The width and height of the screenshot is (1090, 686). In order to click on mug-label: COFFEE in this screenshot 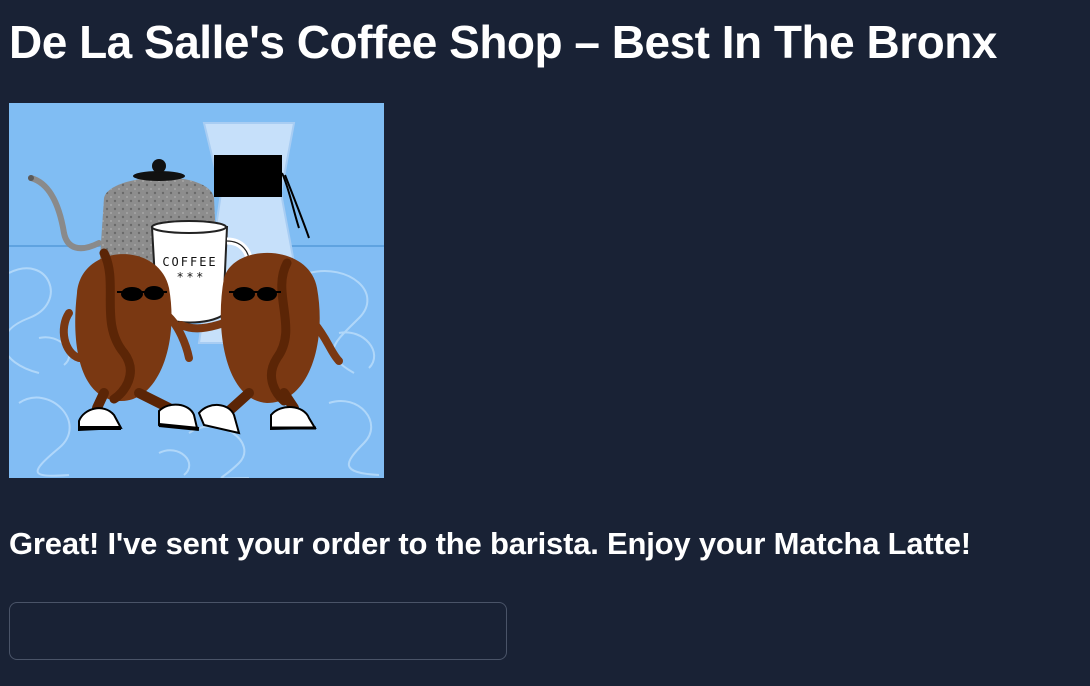, I will do `click(189, 262)`.